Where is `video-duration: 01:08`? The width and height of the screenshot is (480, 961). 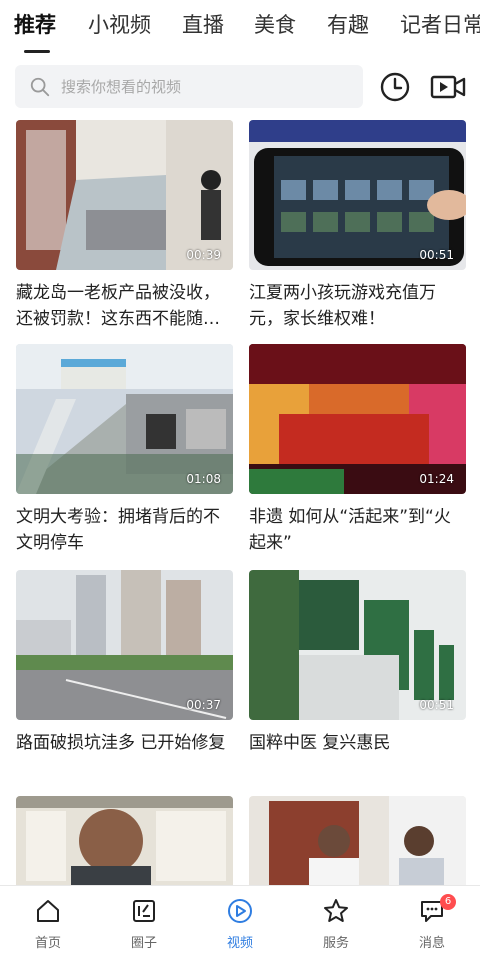
video-duration: 01:08 is located at coordinates (203, 479).